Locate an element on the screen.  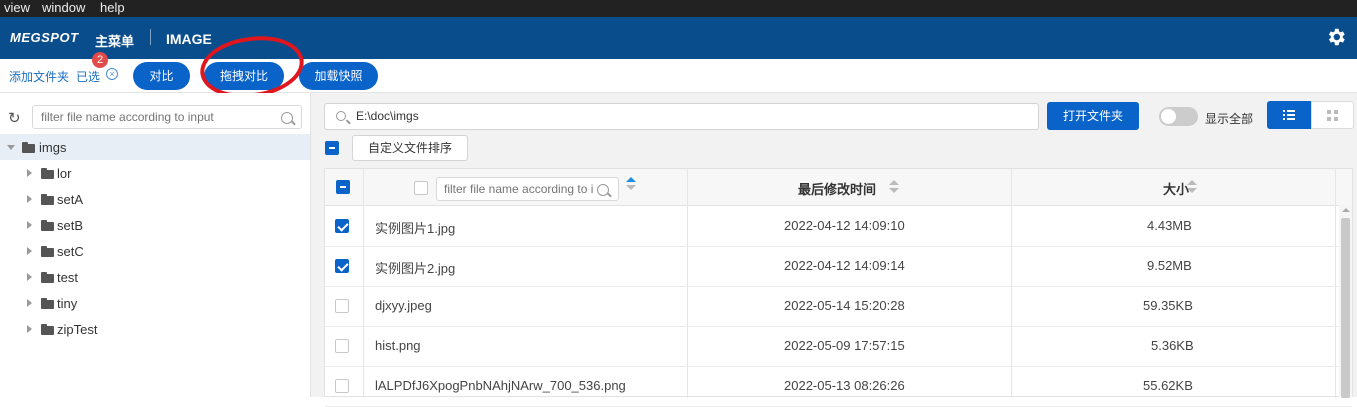
main-menu-link: 主菜单 is located at coordinates (114, 40).